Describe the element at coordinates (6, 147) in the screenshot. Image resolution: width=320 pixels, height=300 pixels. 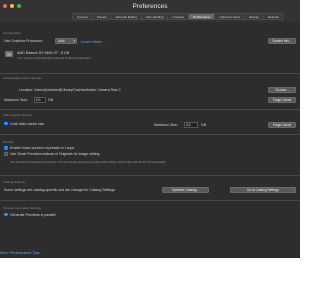
I see `hover-preview-checkbox: ✓` at that location.